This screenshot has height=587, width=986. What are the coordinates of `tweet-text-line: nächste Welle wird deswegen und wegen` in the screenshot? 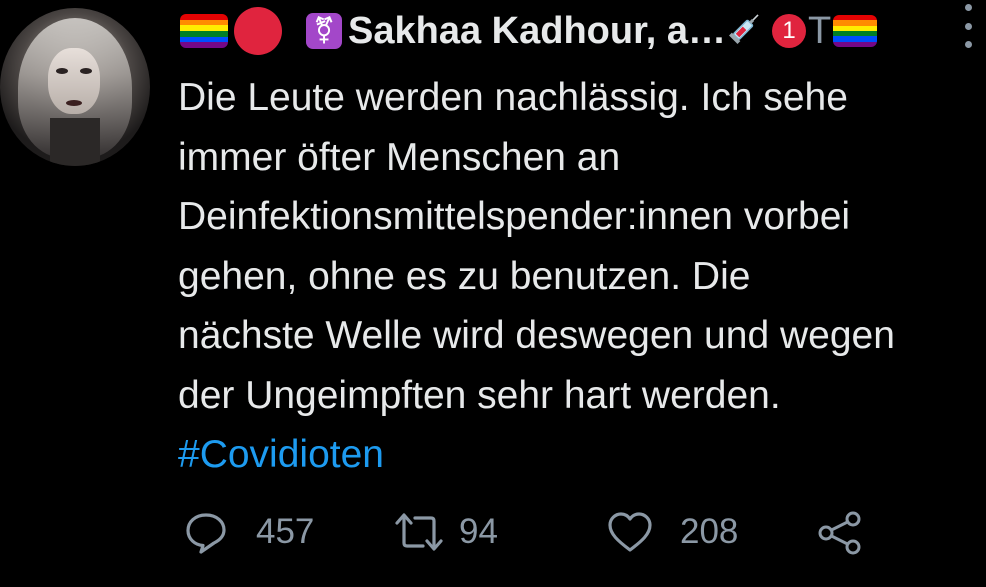 It's located at (536, 335).